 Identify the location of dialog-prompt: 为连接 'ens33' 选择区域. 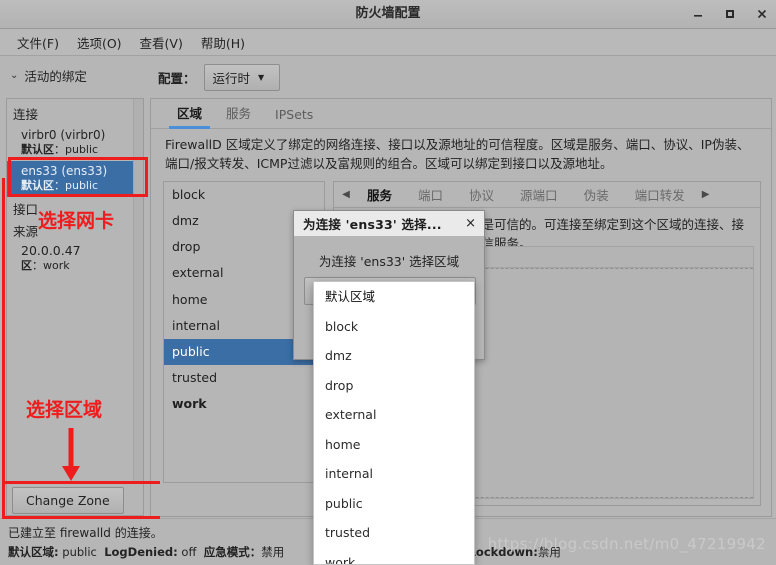
(389, 260).